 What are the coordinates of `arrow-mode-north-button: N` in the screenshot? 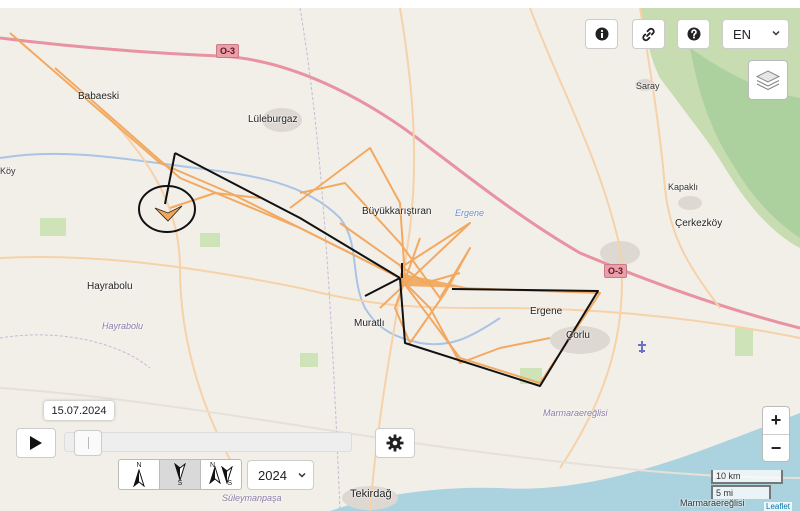 It's located at (139, 474).